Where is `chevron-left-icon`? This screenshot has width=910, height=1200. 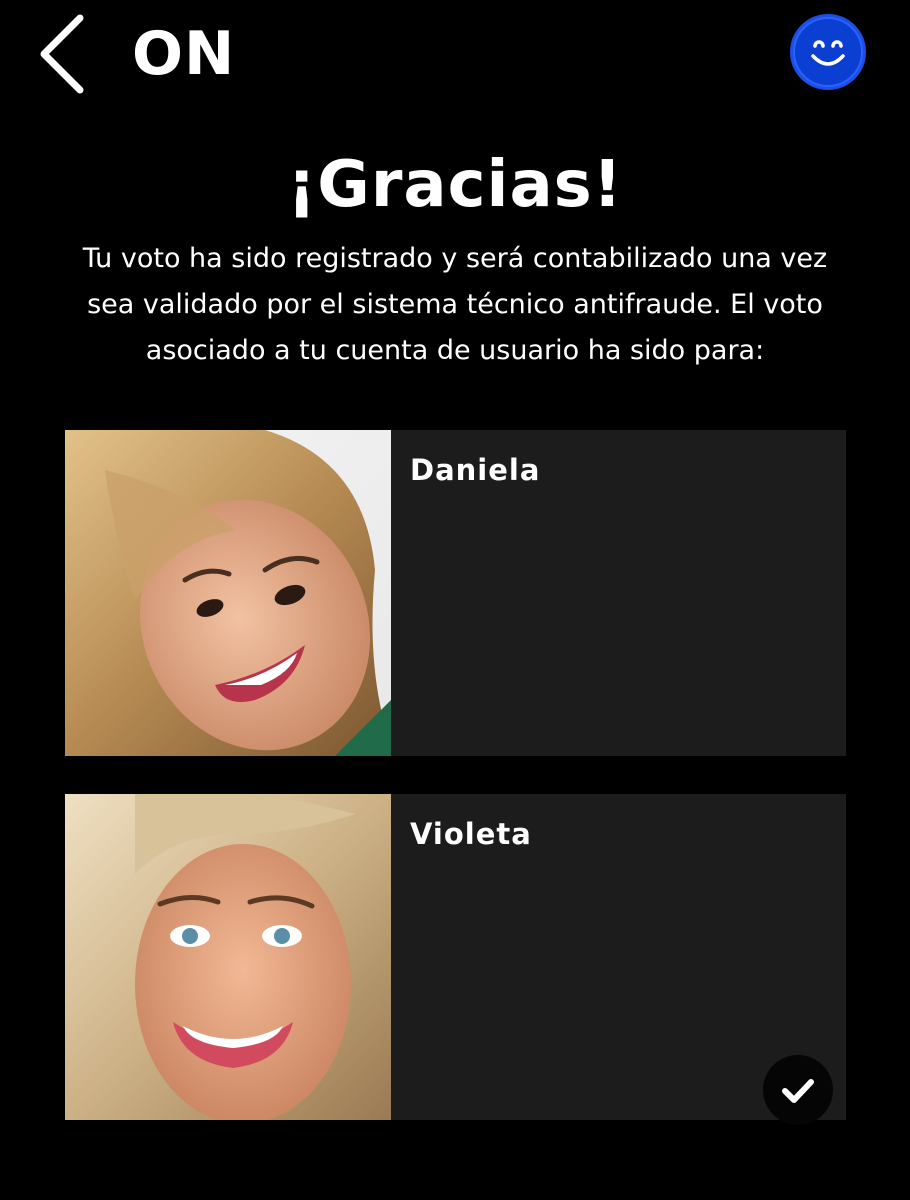
chevron-left-icon is located at coordinates (62, 54).